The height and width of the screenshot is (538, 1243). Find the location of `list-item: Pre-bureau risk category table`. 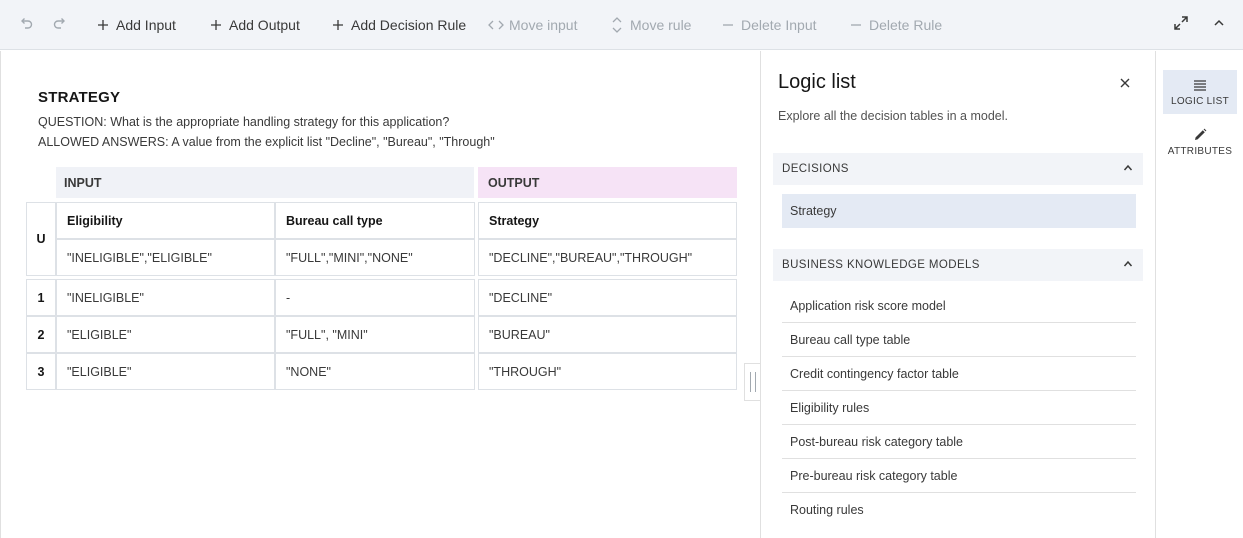

list-item: Pre-bureau risk category table is located at coordinates (959, 476).